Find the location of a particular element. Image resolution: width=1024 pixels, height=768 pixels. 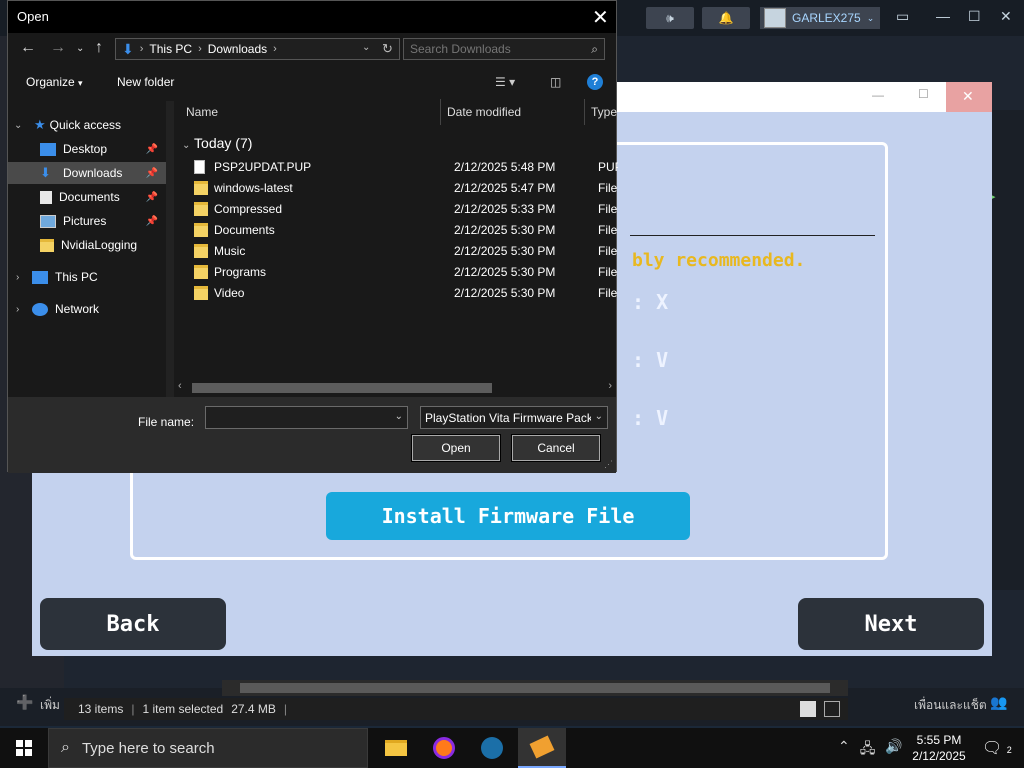

column-name: Name is located at coordinates (202, 112).